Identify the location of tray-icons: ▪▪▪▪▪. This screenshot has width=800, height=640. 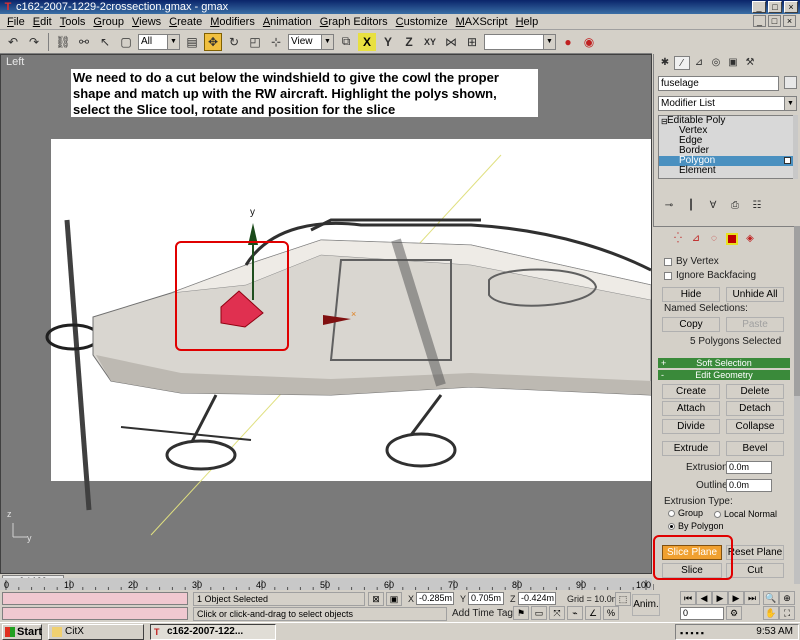
(693, 633).